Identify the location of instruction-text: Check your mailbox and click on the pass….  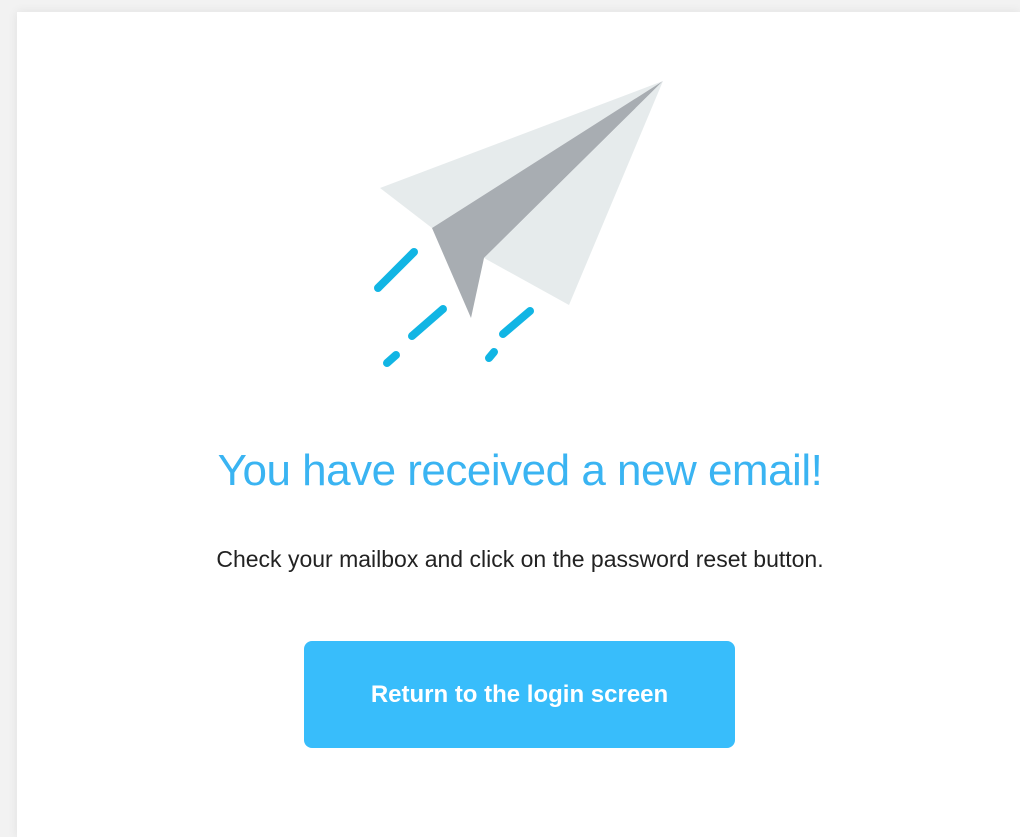
(520, 559).